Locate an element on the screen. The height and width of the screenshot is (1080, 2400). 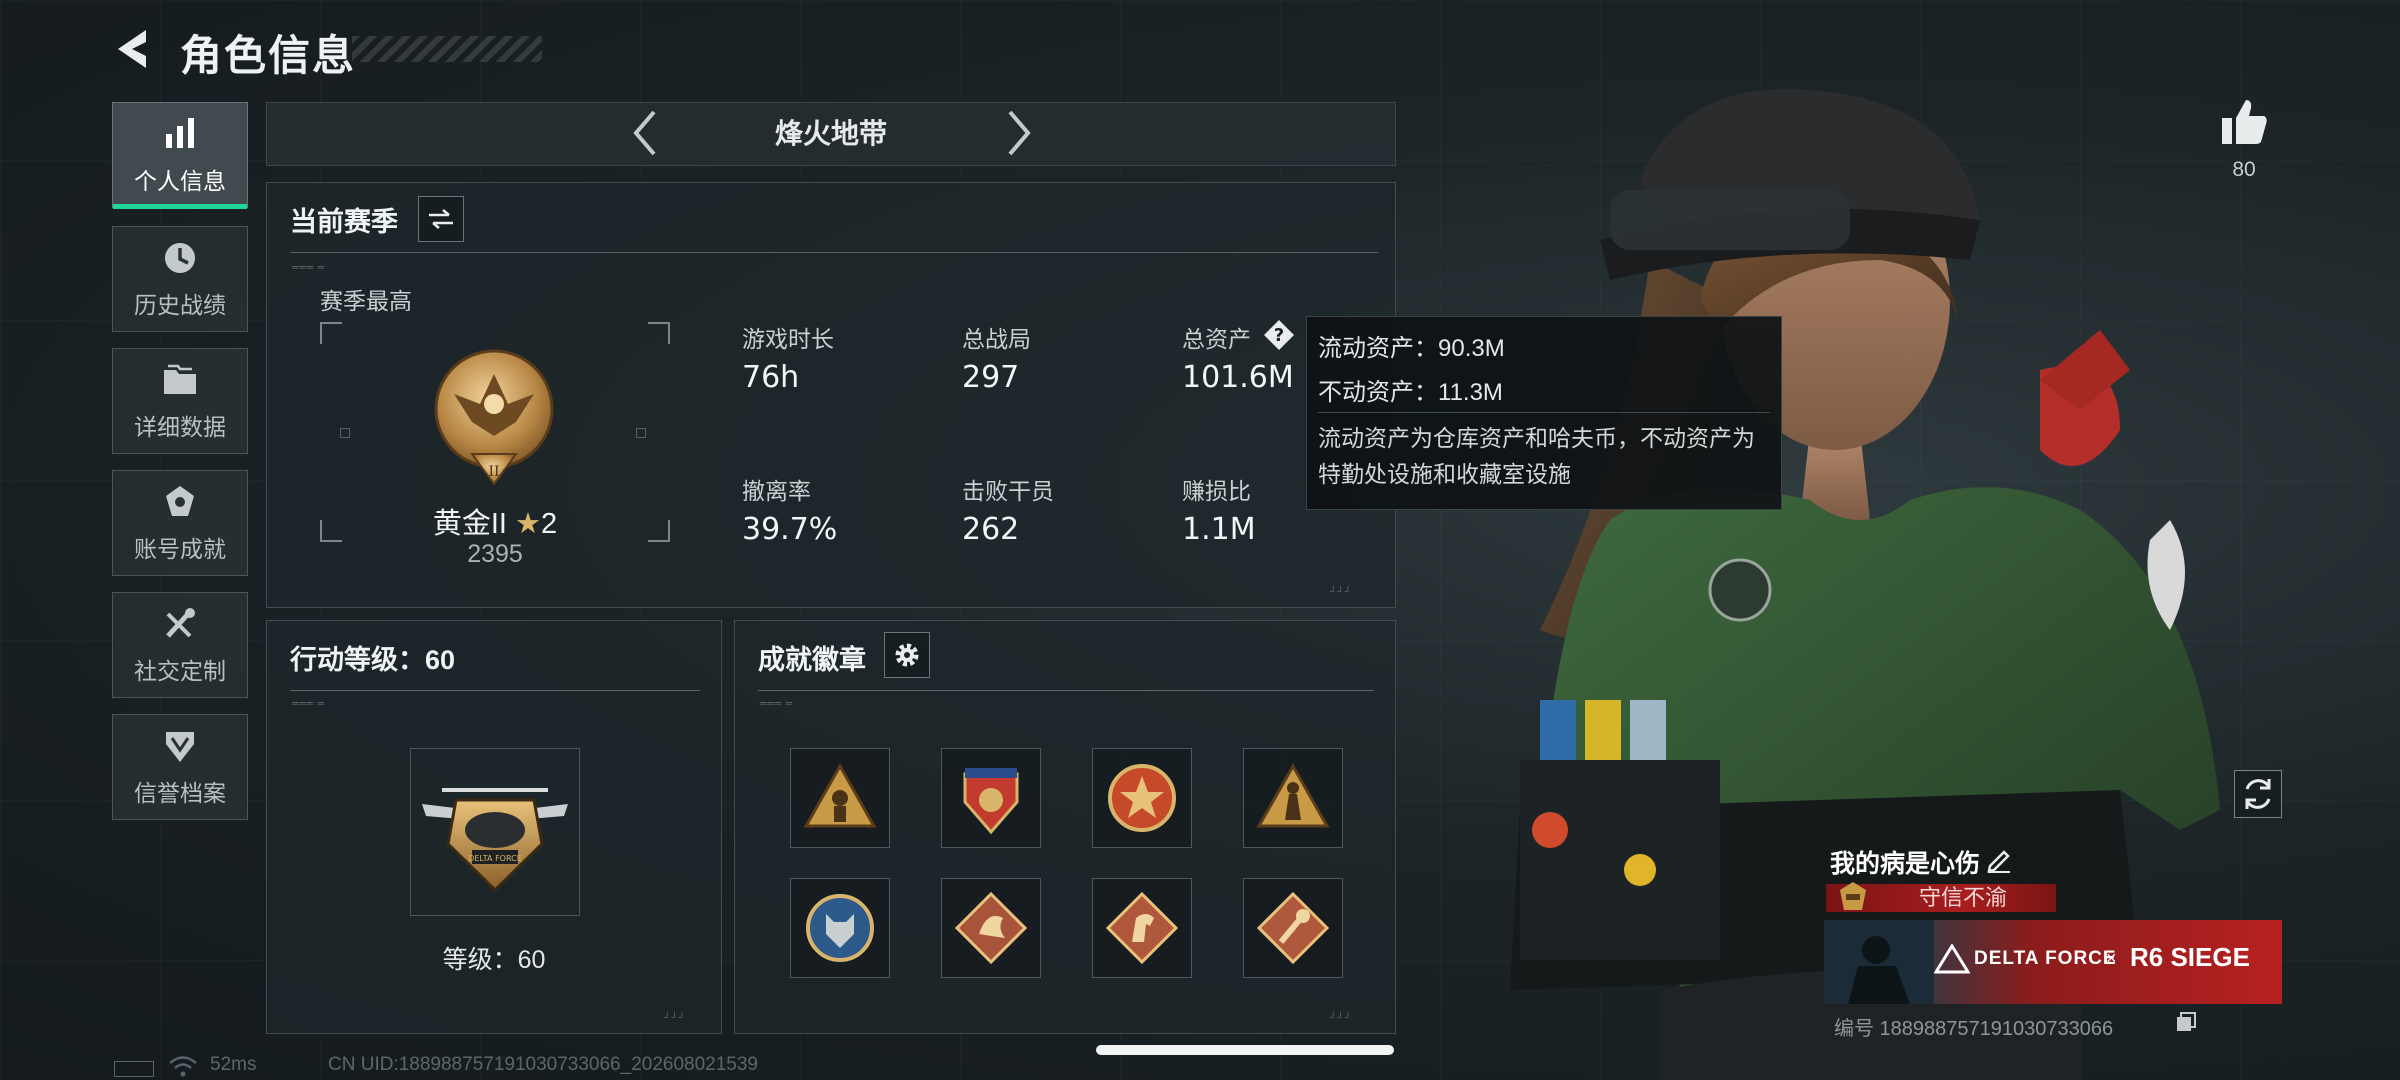
gear-icon is located at coordinates (907, 655).